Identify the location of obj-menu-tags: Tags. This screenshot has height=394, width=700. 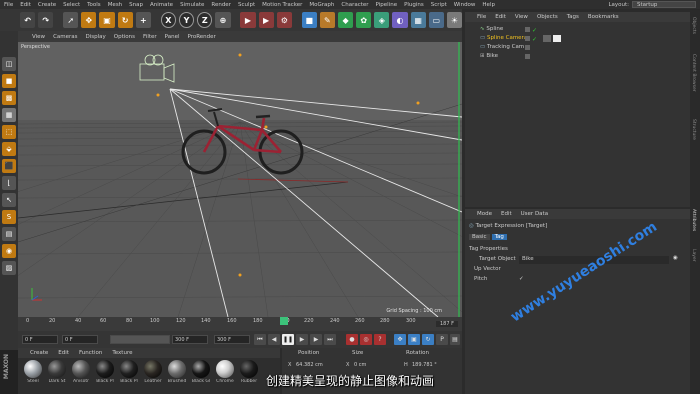
(573, 17).